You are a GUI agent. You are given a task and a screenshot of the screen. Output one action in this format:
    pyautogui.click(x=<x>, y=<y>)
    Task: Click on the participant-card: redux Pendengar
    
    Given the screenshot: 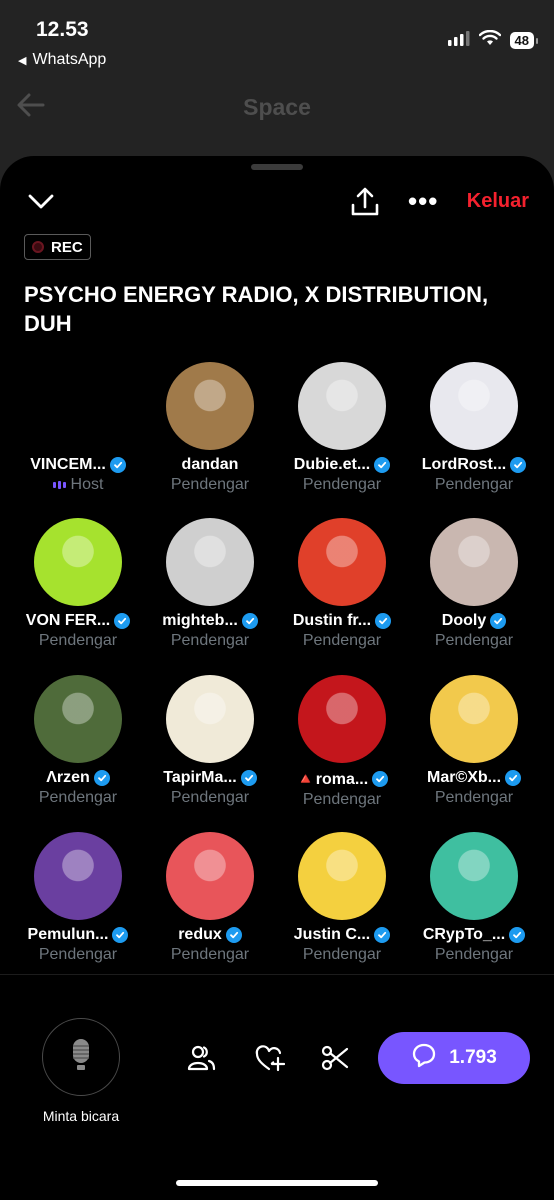 What is the action you would take?
    pyautogui.click(x=210, y=898)
    